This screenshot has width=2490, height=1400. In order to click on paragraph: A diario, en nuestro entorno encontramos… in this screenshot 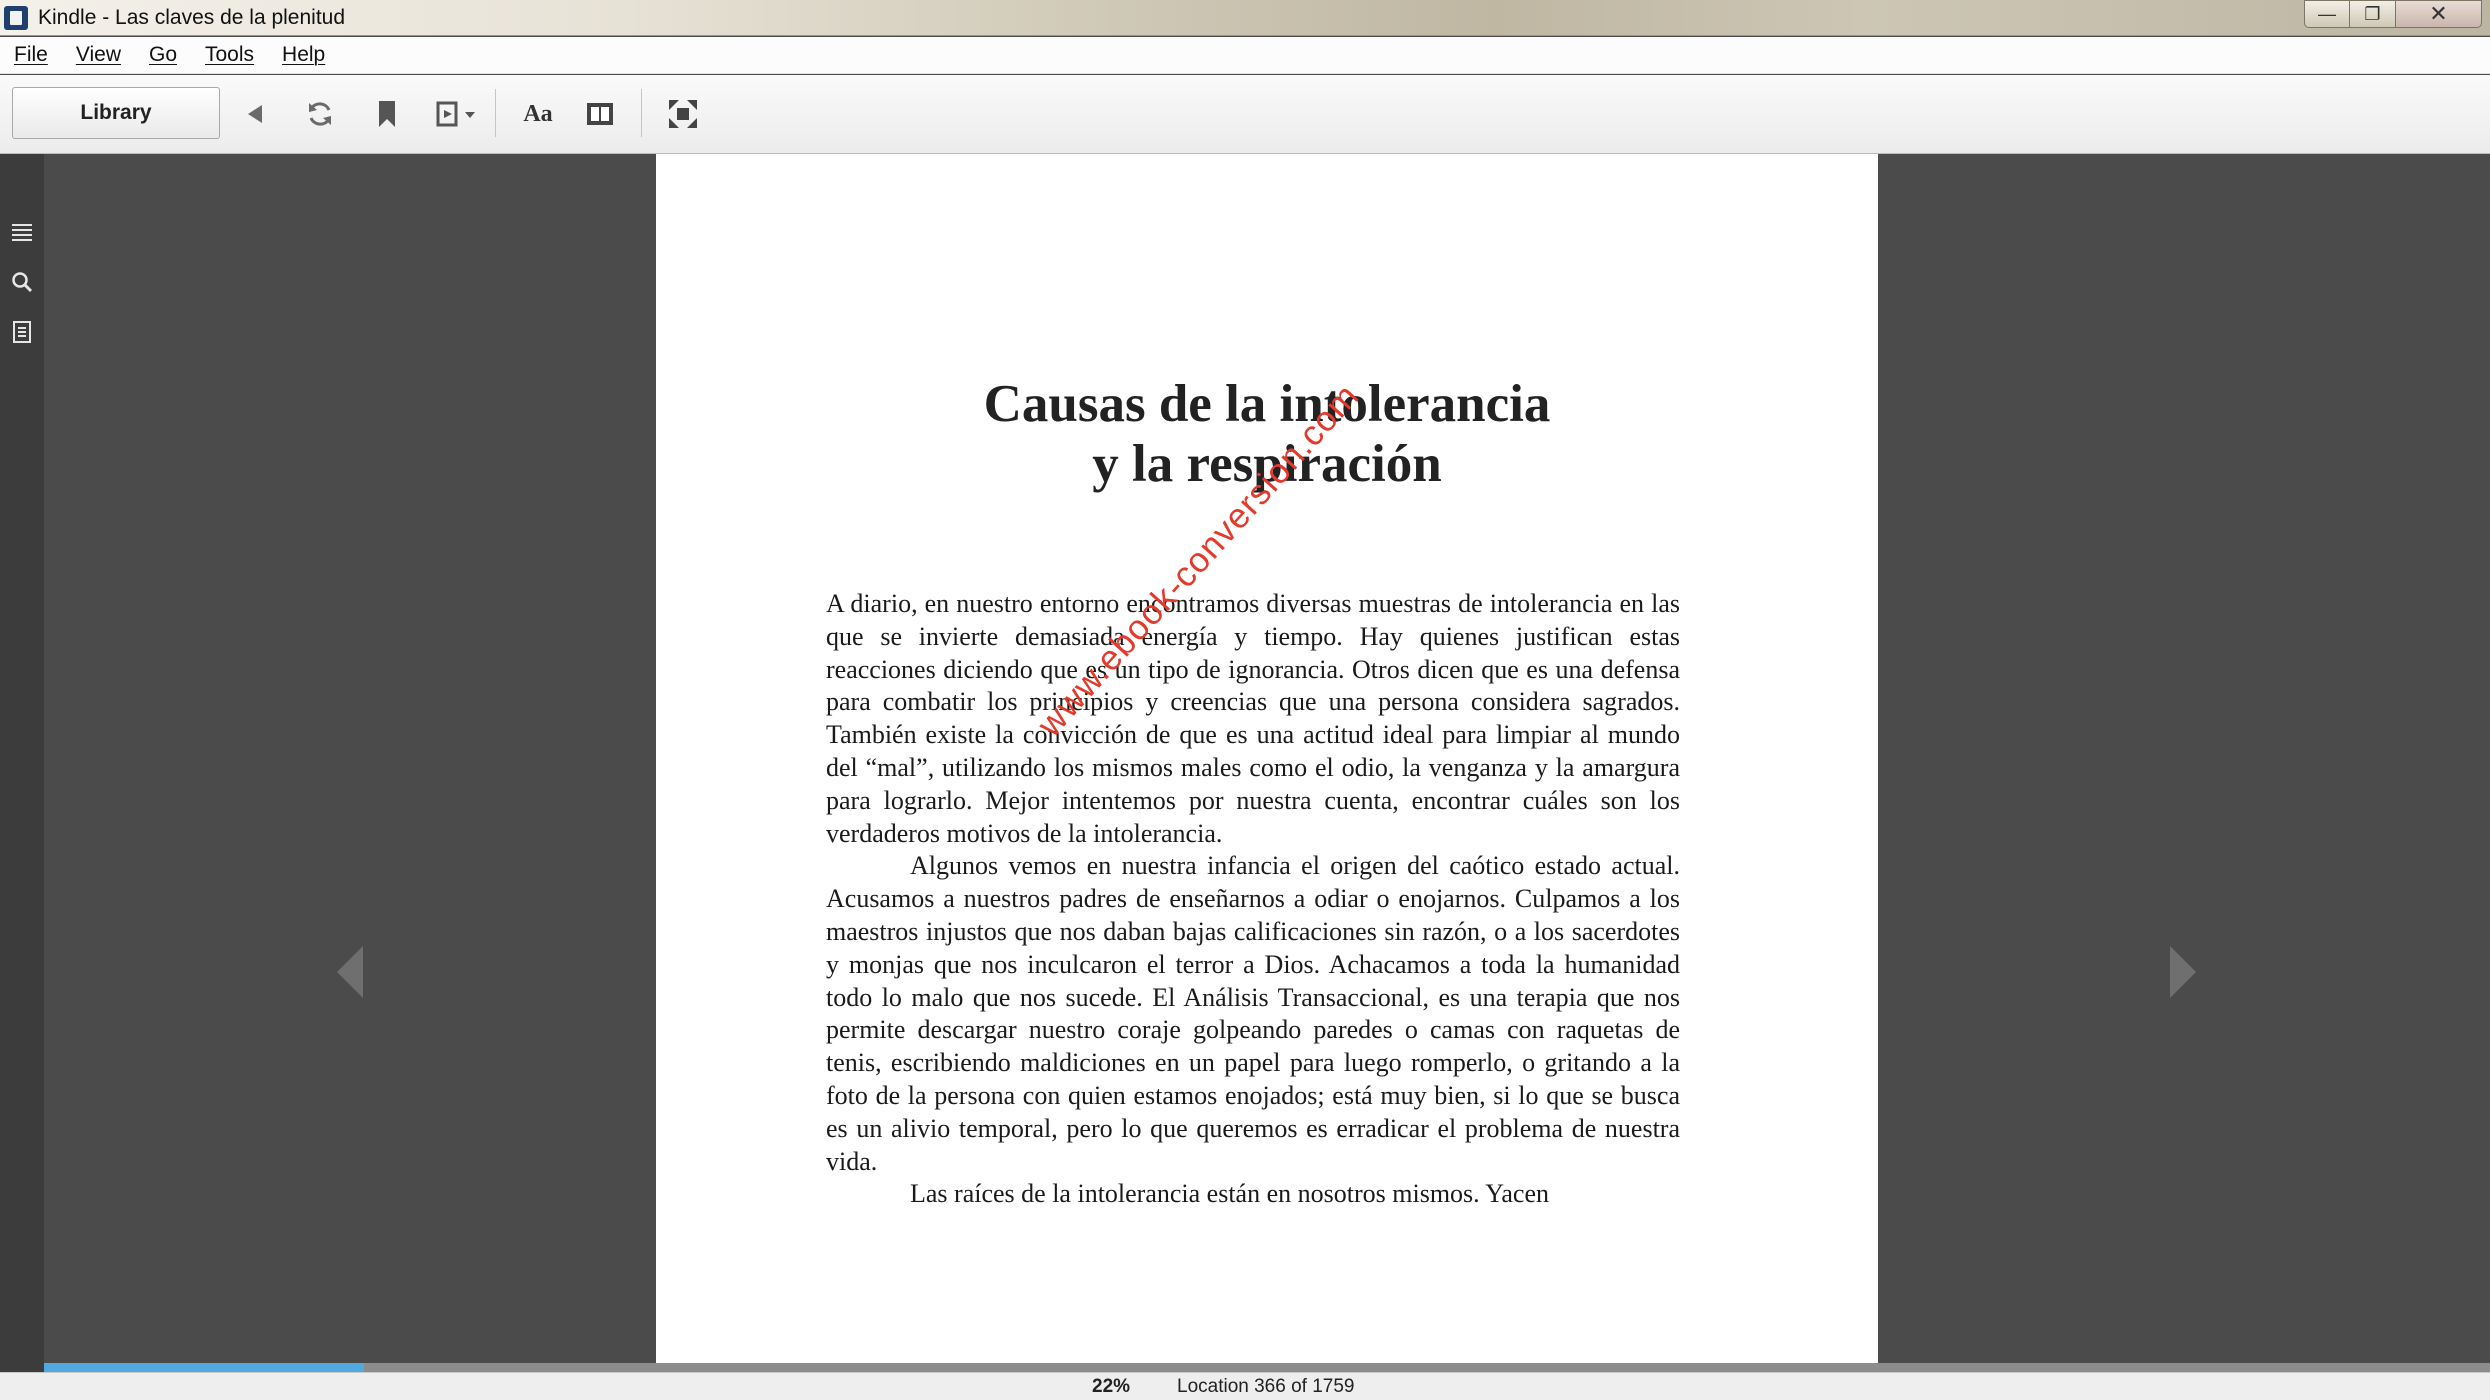, I will do `click(1253, 718)`.